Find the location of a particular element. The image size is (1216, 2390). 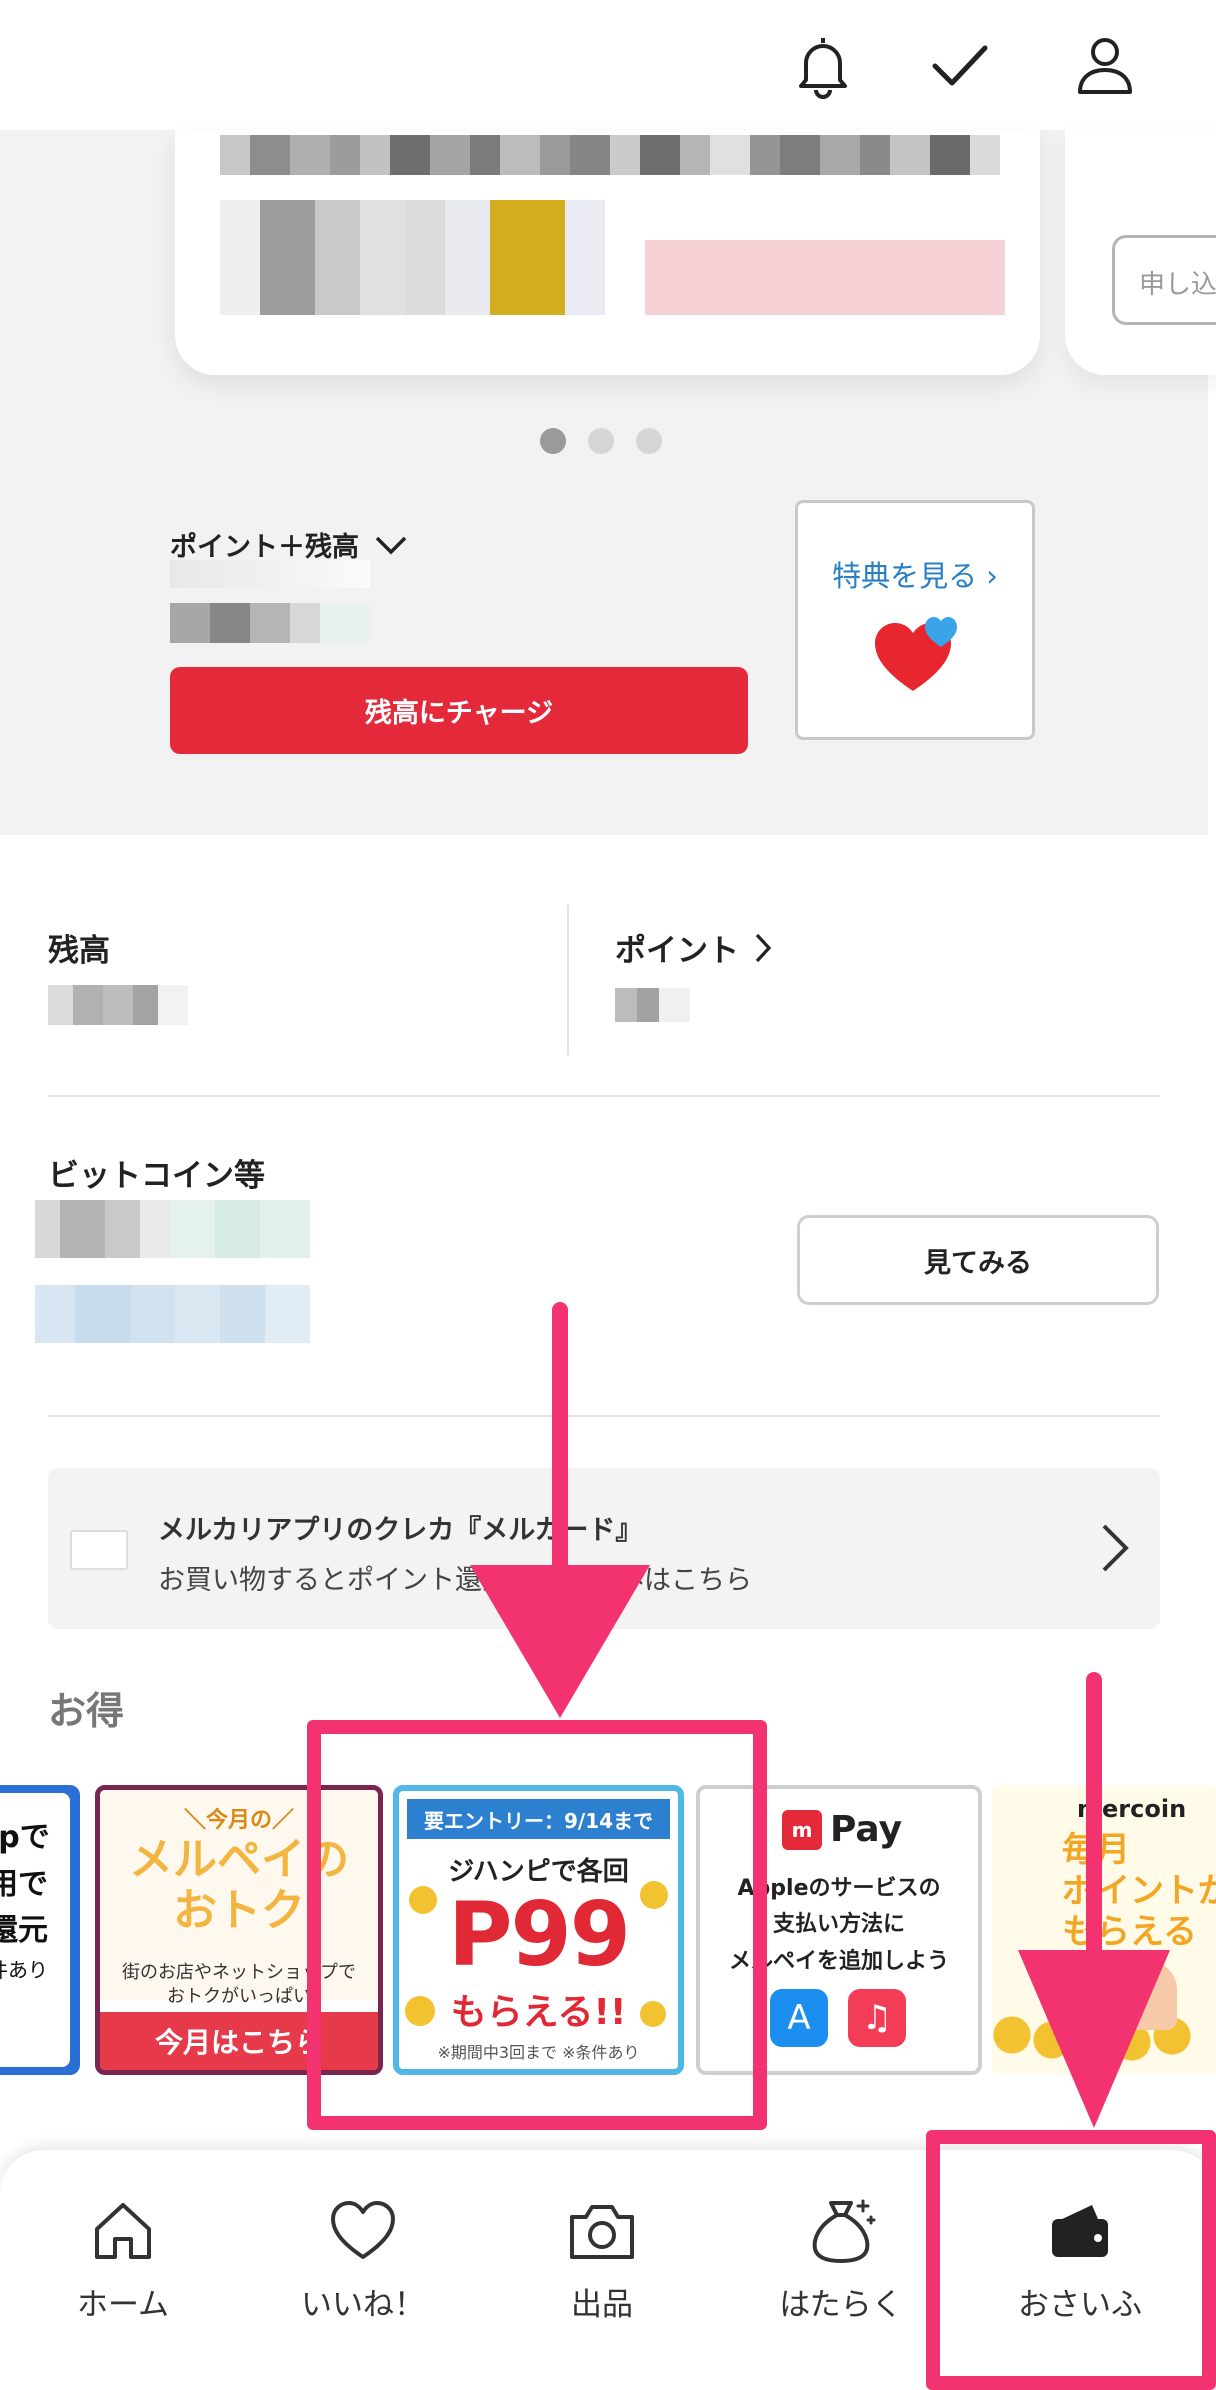

nav-label: はたらく is located at coordinates (841, 2305).